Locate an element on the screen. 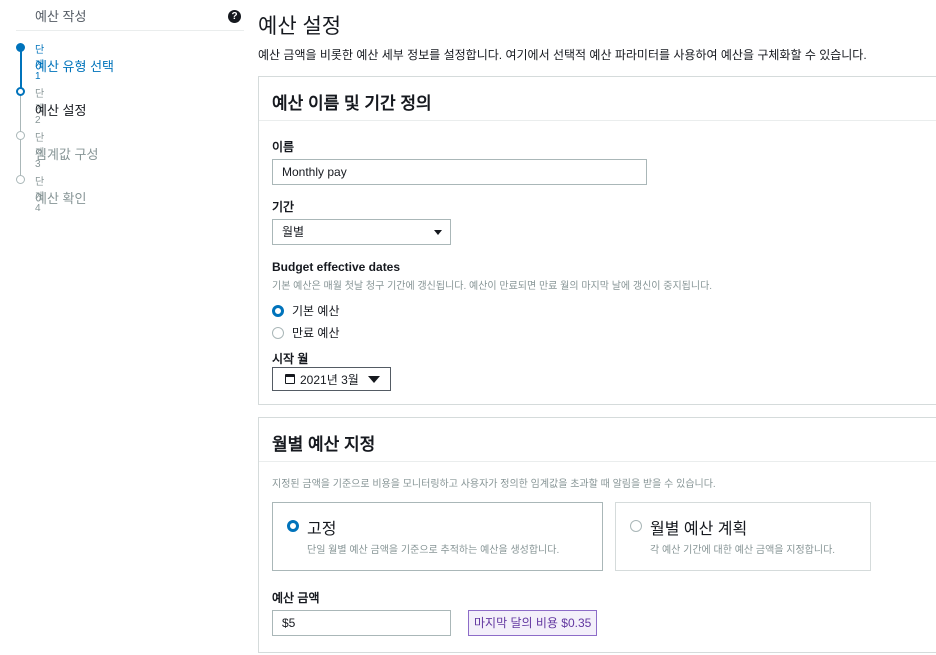  start-month-value: 2021년 3월 is located at coordinates (329, 379).